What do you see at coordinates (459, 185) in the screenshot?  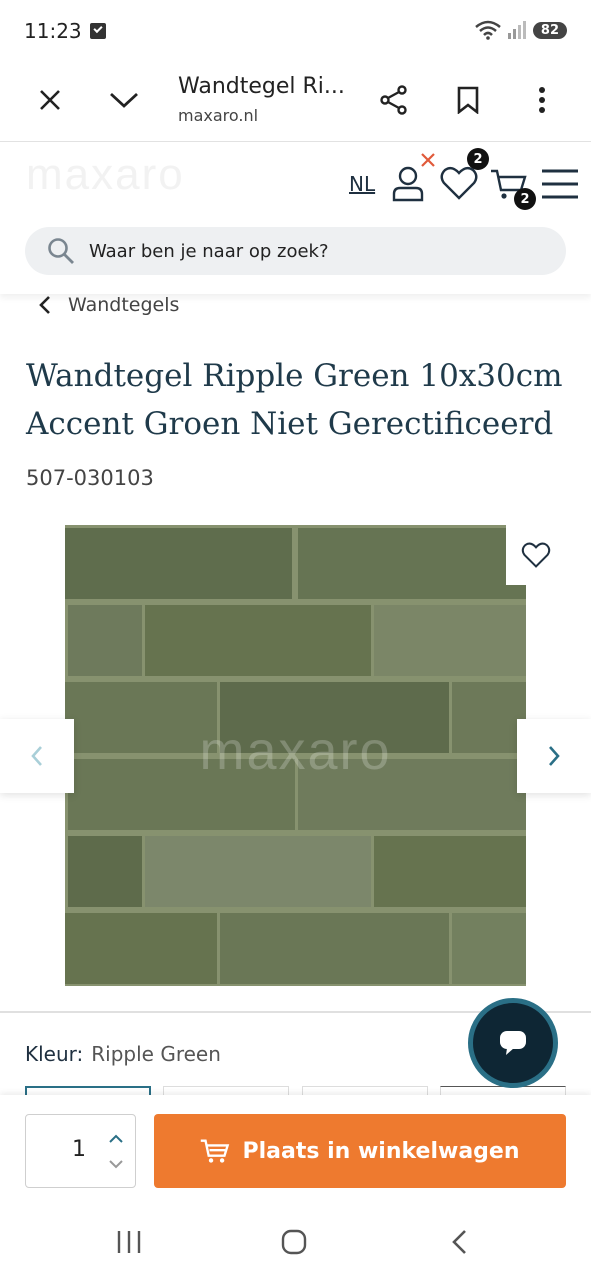 I see `wishlist-icon` at bounding box center [459, 185].